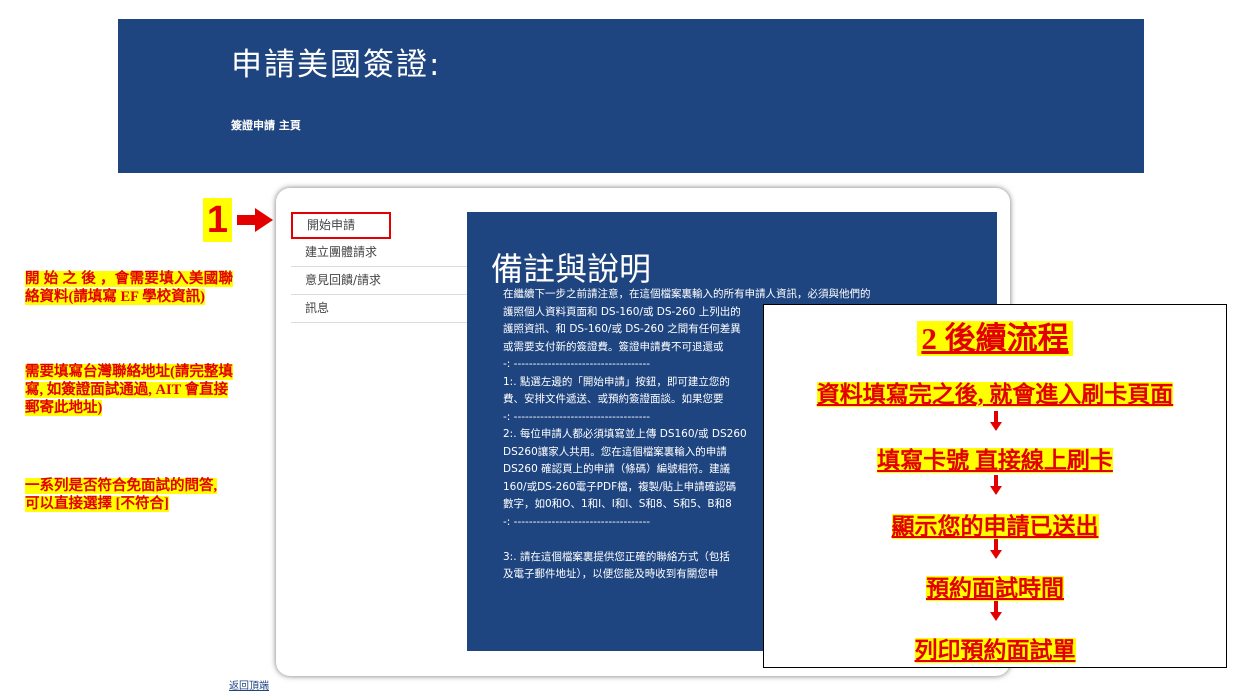  Describe the element at coordinates (995, 588) in the screenshot. I see `process-step-4: 預約面試時間` at that location.